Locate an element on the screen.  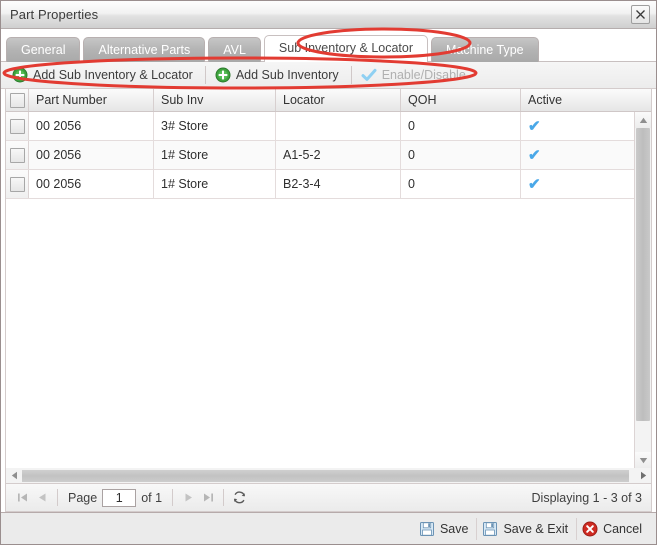
vertical-scrollbar is located at coordinates (642, 290).